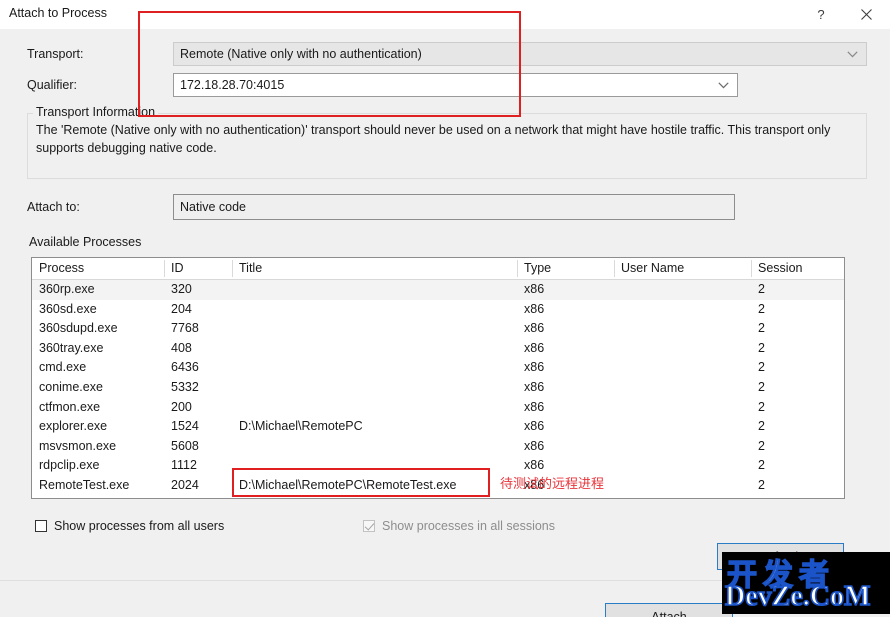  Describe the element at coordinates (866, 14) in the screenshot. I see `close-icon` at that location.